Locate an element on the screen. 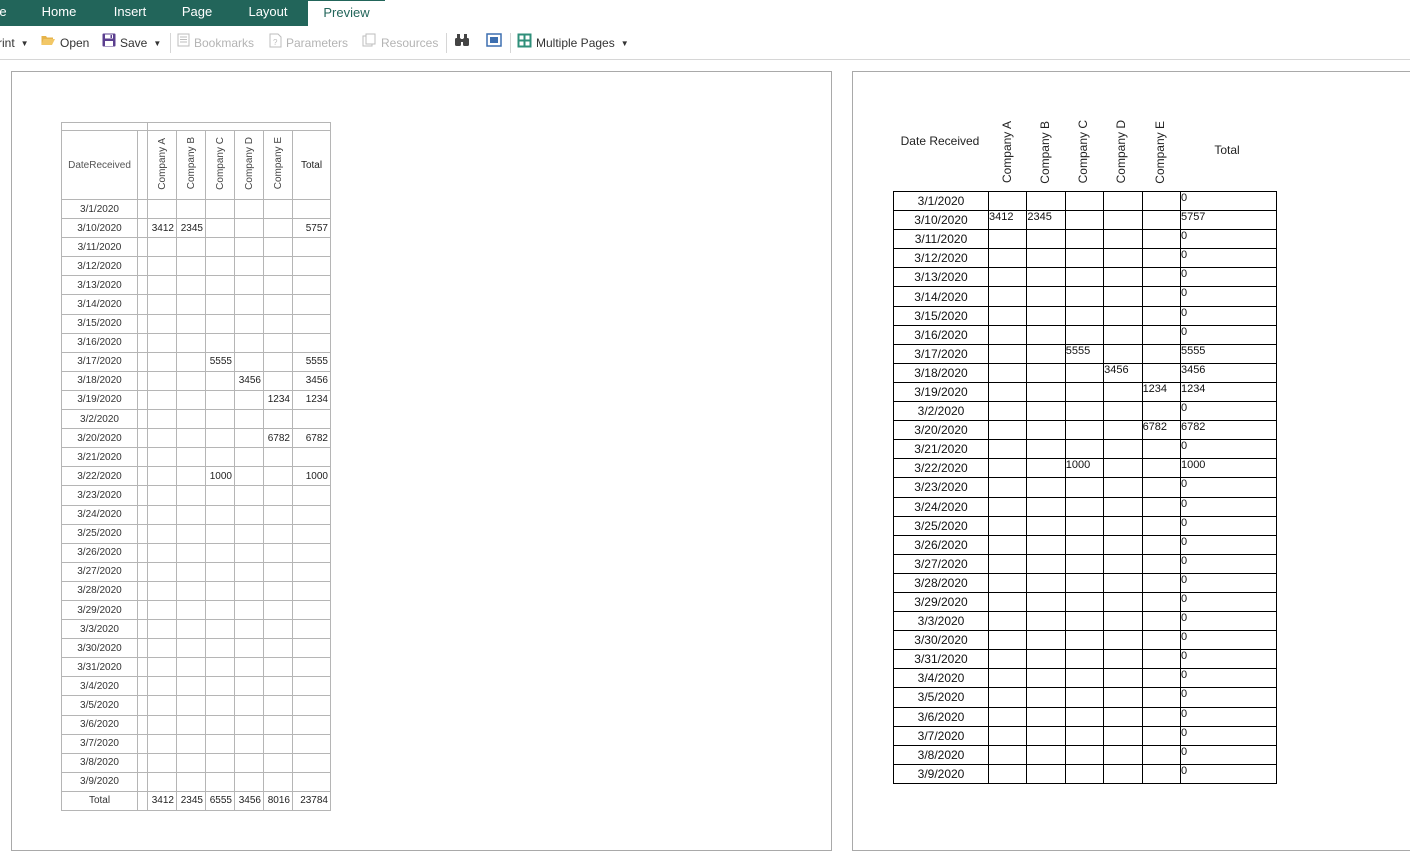  table-row: 3/28/2020 is located at coordinates (196, 590).